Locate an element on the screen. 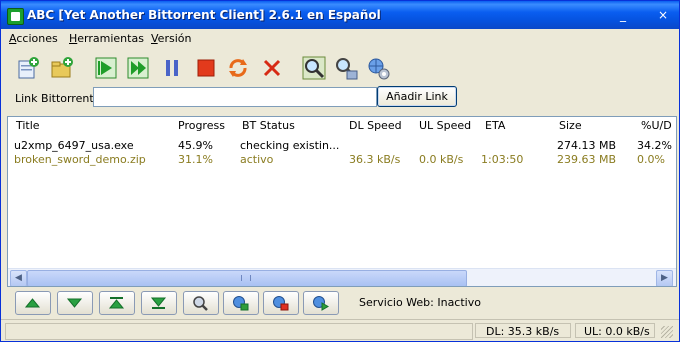  app-icon is located at coordinates (15, 16).